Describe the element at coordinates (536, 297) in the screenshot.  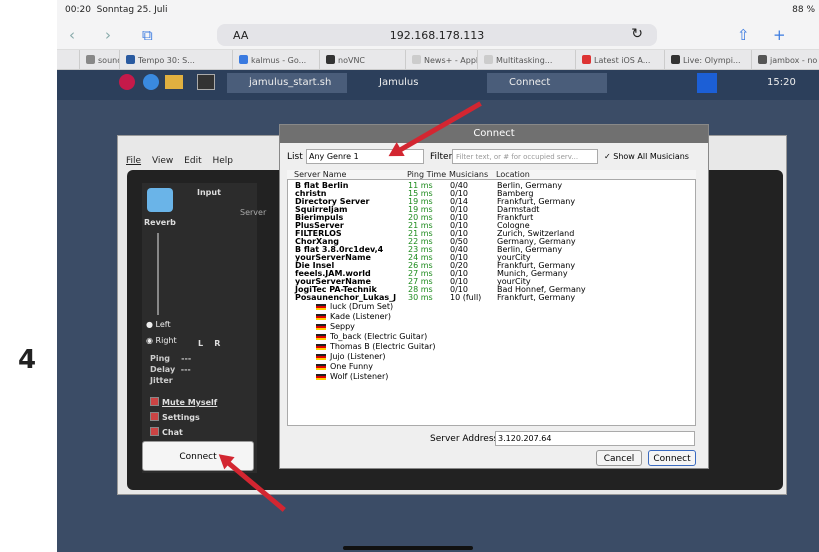
I see `server-cell: Frankfurt, Germany` at that location.